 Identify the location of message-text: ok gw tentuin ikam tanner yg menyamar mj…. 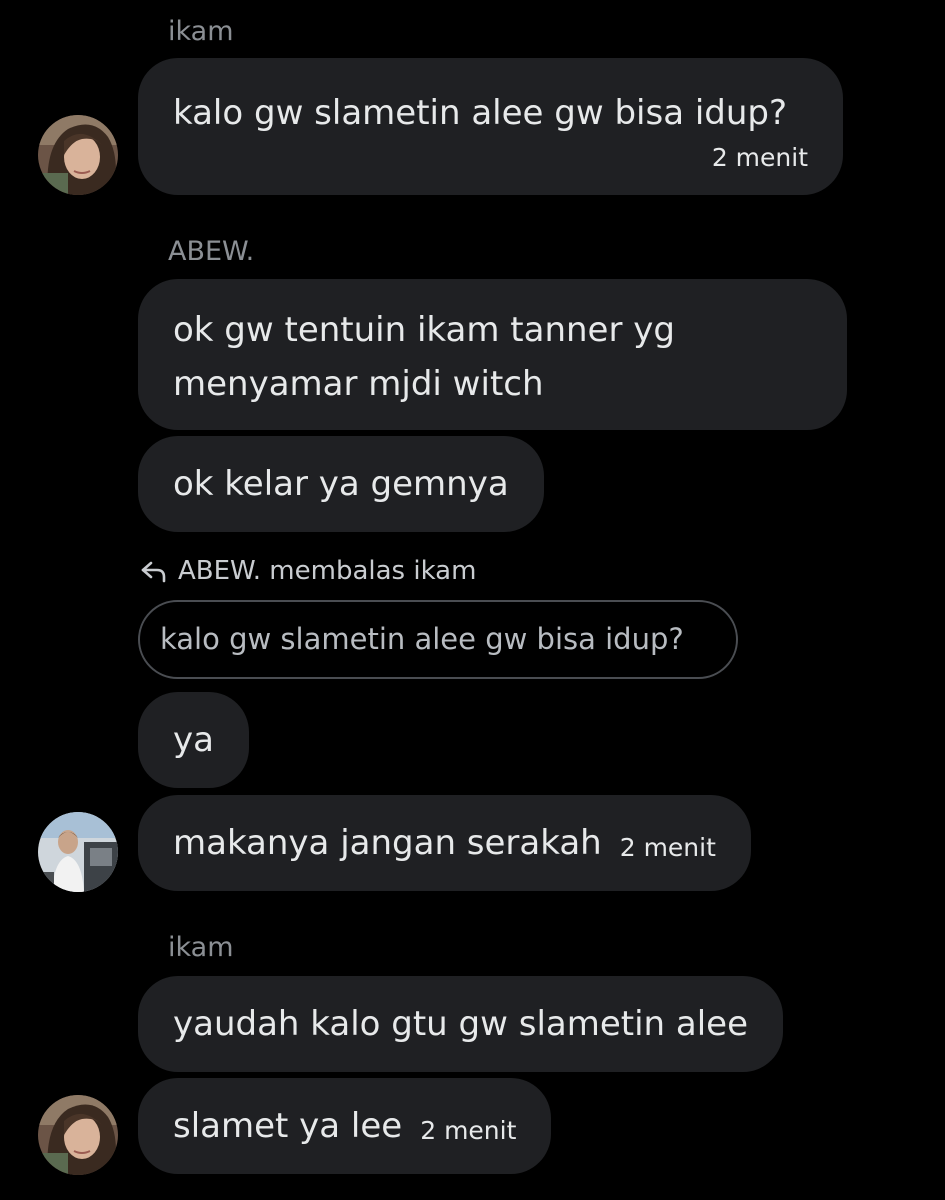
(424, 357).